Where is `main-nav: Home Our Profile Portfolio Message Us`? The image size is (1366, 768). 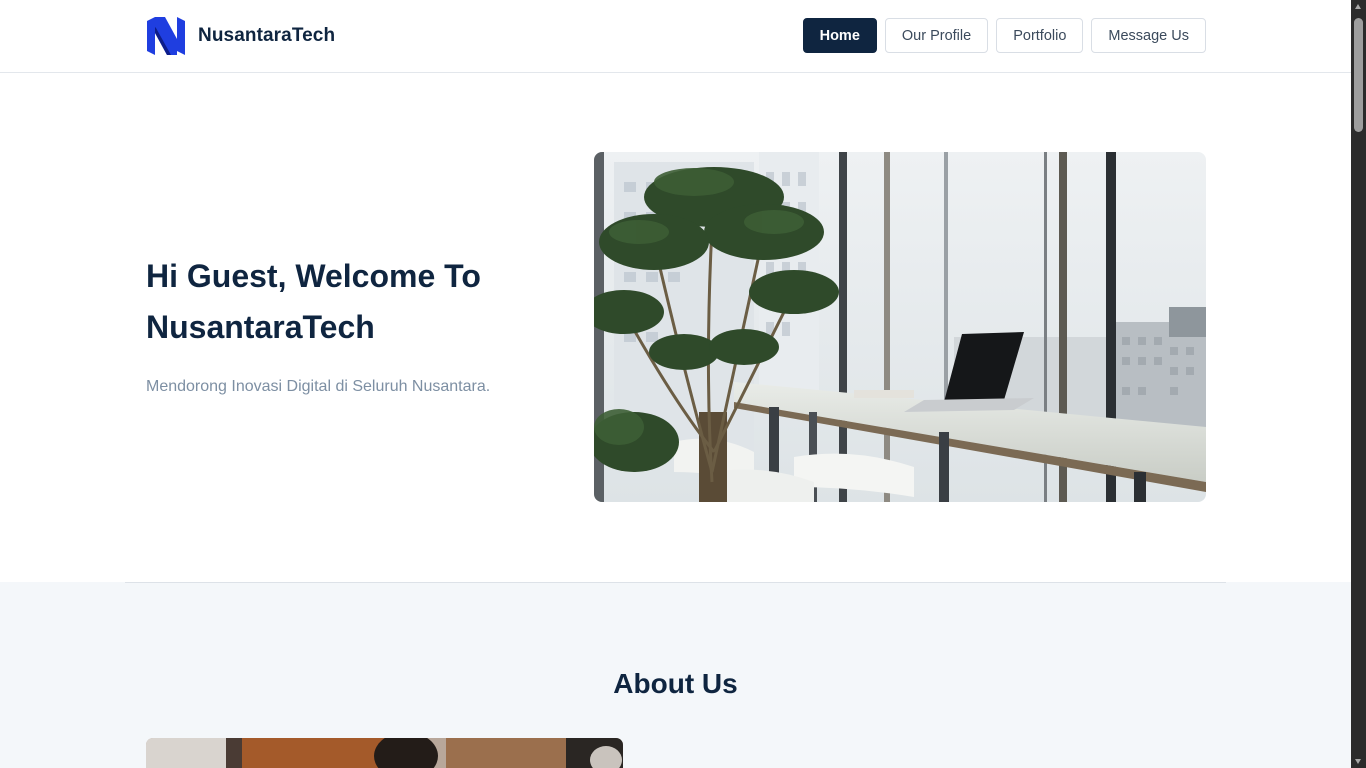
main-nav: Home Our Profile Portfolio Message Us is located at coordinates (1004, 35).